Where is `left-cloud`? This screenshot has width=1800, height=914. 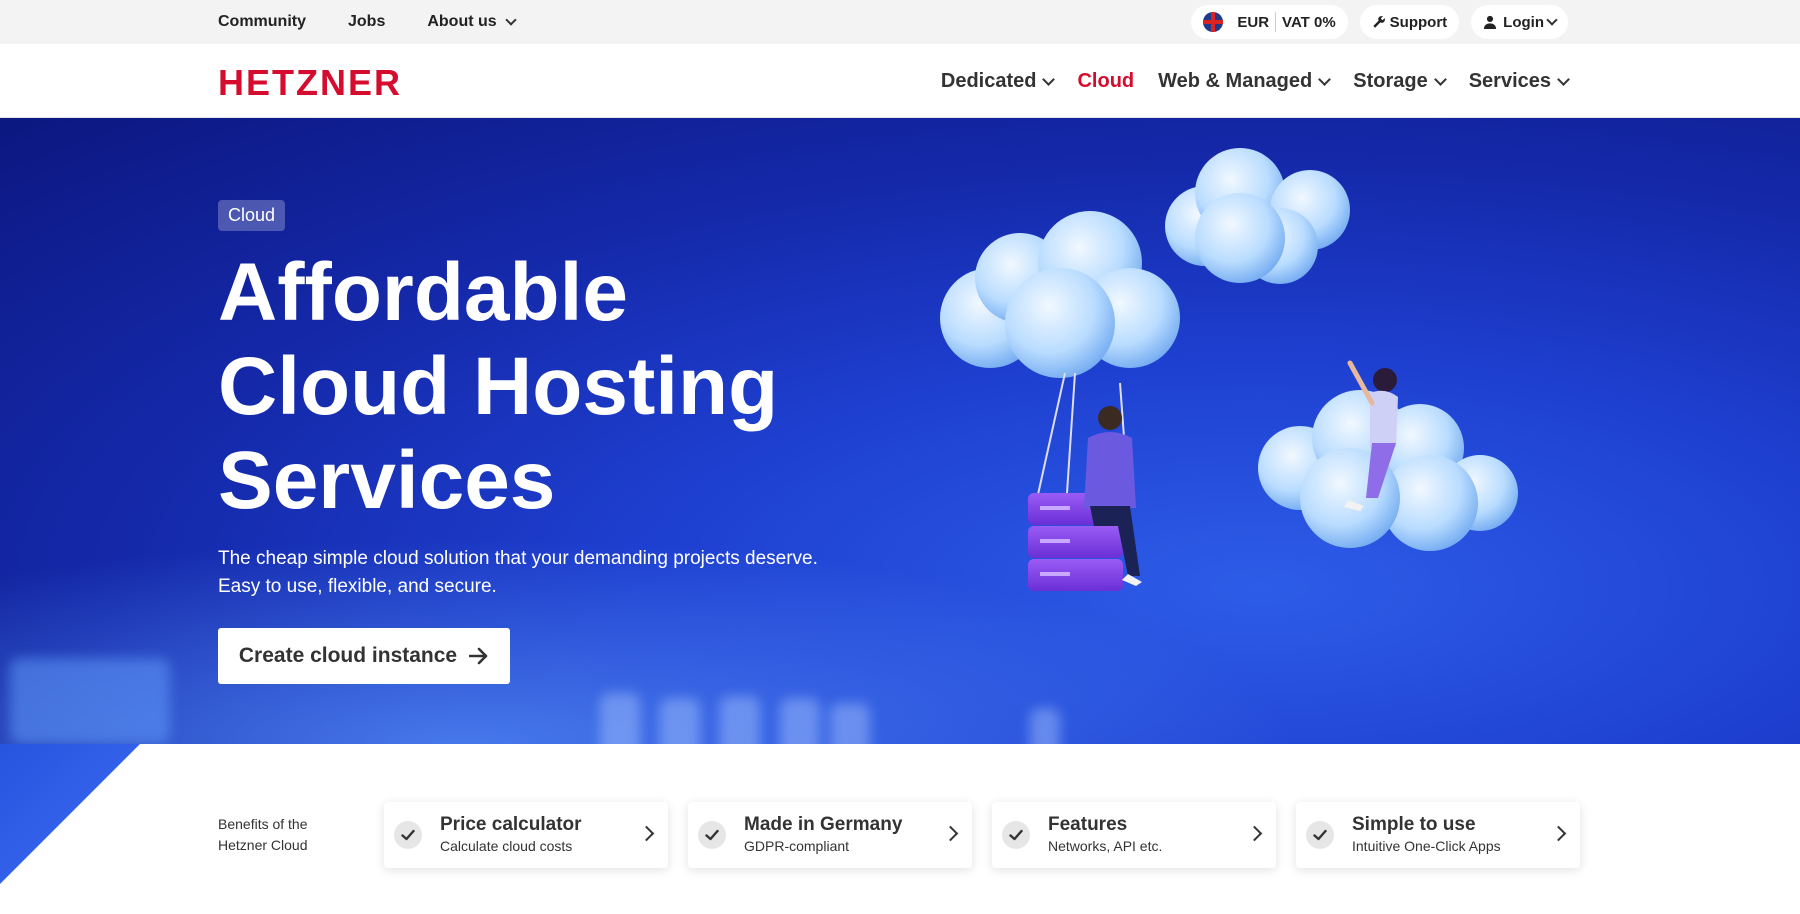 left-cloud is located at coordinates (1060, 294).